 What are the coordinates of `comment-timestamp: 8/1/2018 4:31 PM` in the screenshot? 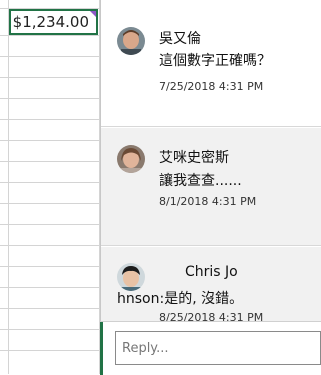 It's located at (208, 201).